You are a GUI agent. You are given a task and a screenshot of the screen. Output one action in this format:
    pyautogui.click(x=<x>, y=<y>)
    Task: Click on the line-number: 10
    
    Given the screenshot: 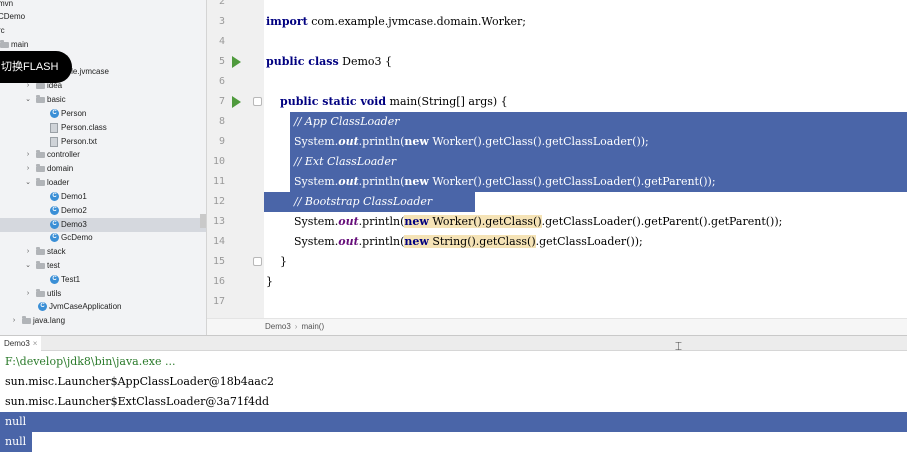 What is the action you would take?
    pyautogui.click(x=218, y=161)
    